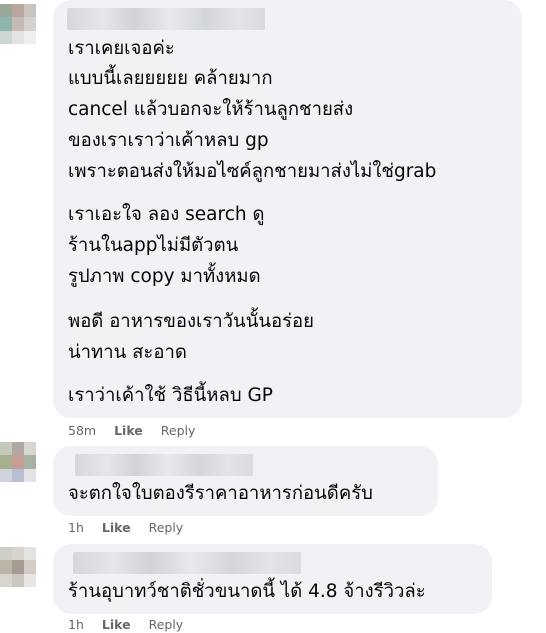 The height and width of the screenshot is (633, 546). Describe the element at coordinates (191, 321) in the screenshot. I see `comment-text-line: พอดี อาหารของเราวันนั้นอร่อย` at that location.